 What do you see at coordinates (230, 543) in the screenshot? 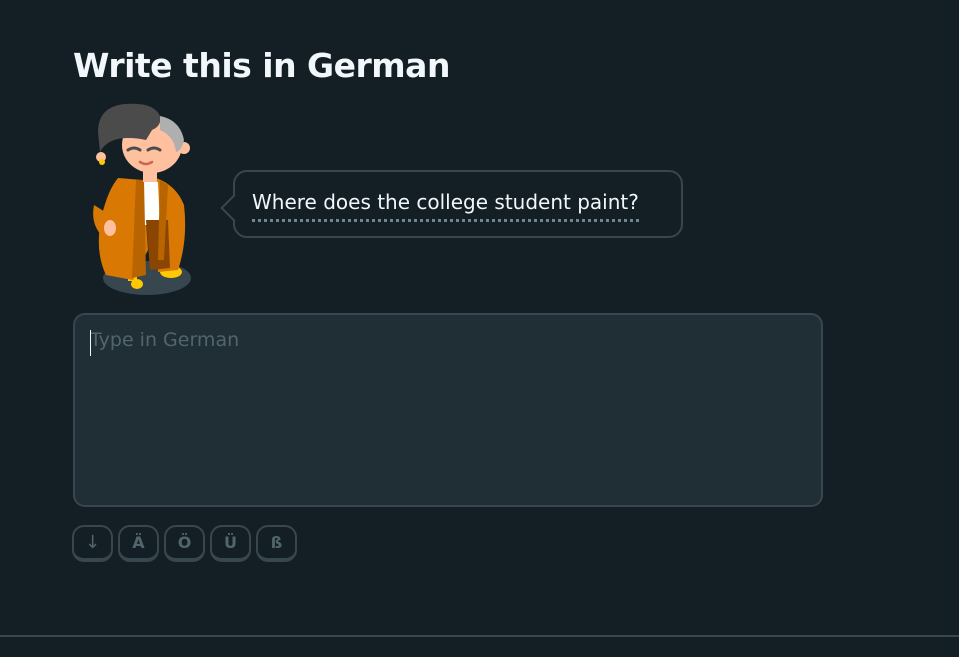
I see `u-umlaut-key: Ü` at bounding box center [230, 543].